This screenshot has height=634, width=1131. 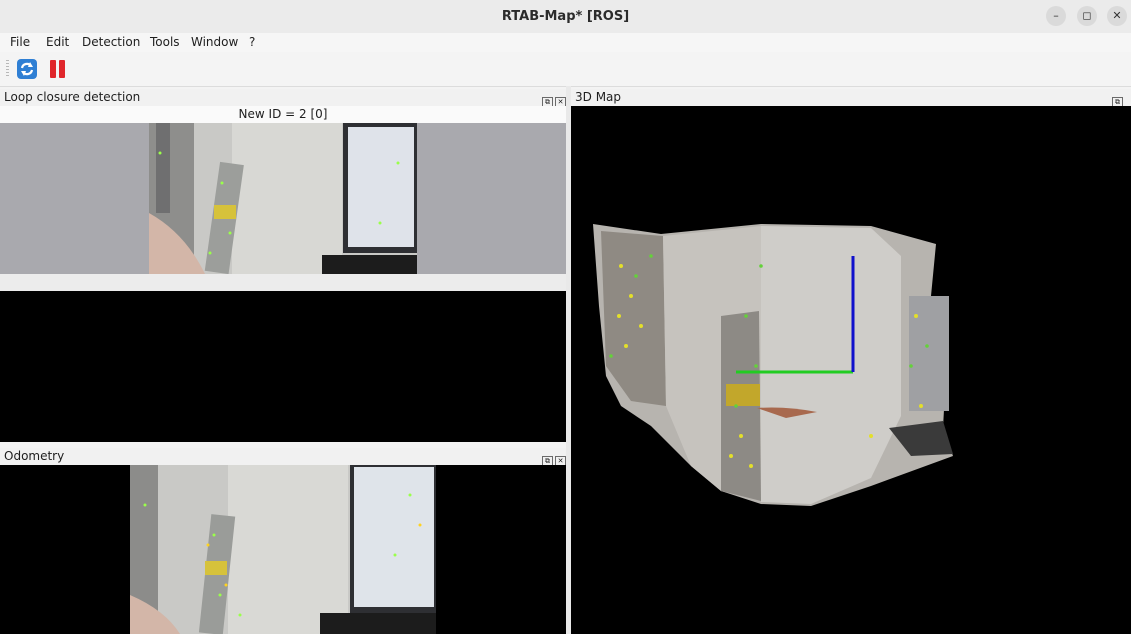 What do you see at coordinates (283, 98) in the screenshot?
I see `loop-closure-dock-title: Loop closure detection ⧉ ✕` at bounding box center [283, 98].